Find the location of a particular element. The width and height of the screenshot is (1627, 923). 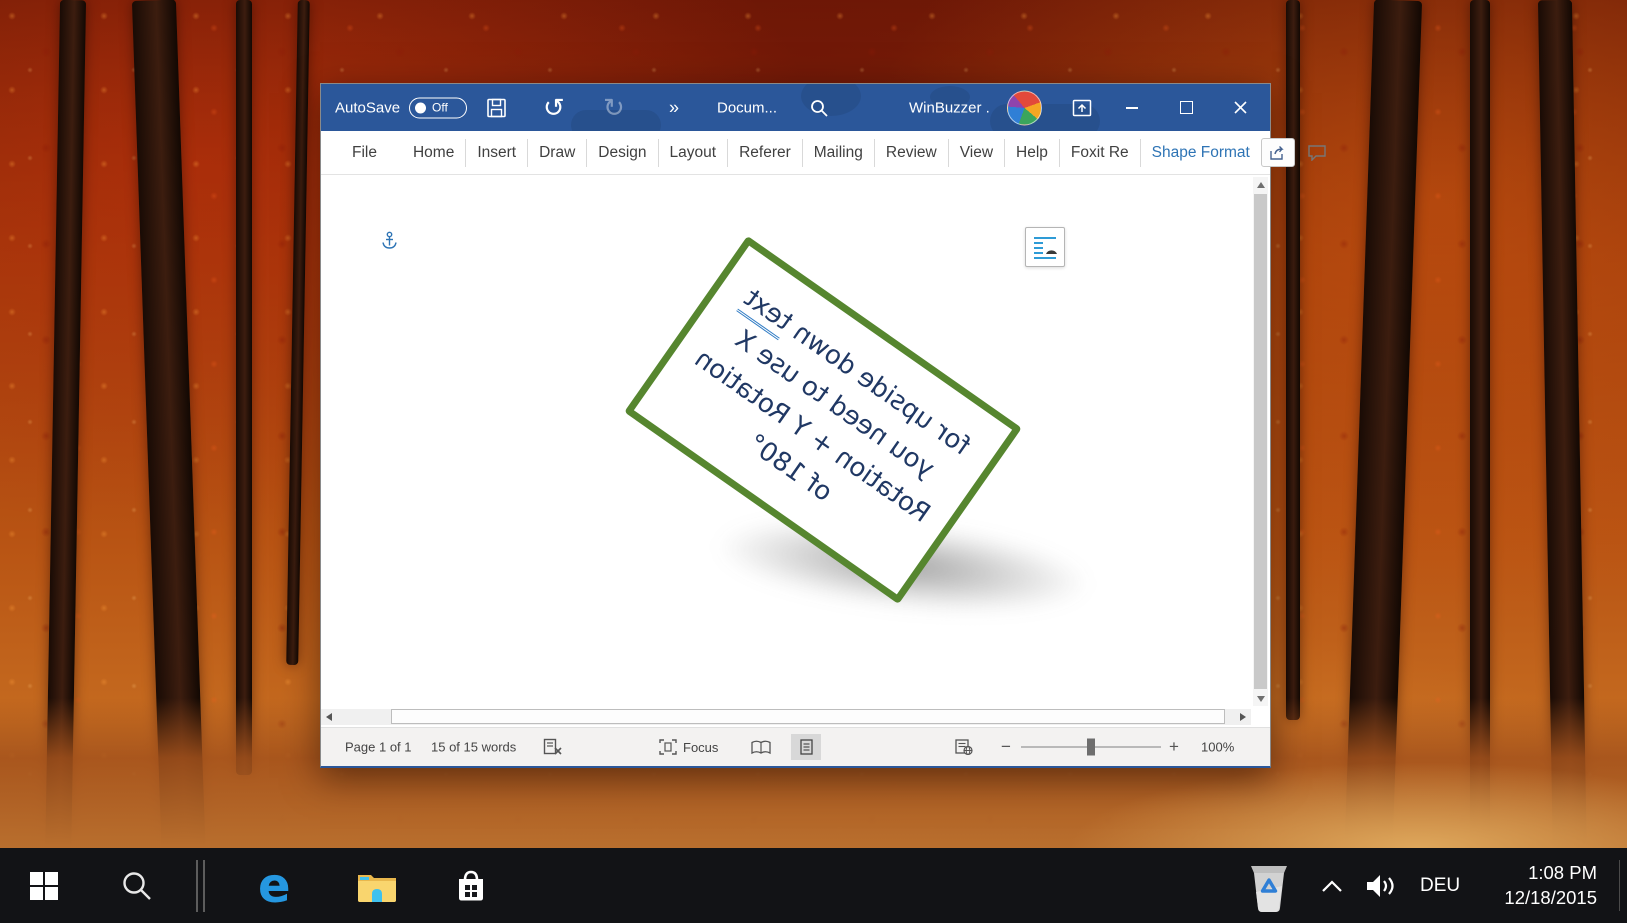

layout-options-button is located at coordinates (1045, 247).